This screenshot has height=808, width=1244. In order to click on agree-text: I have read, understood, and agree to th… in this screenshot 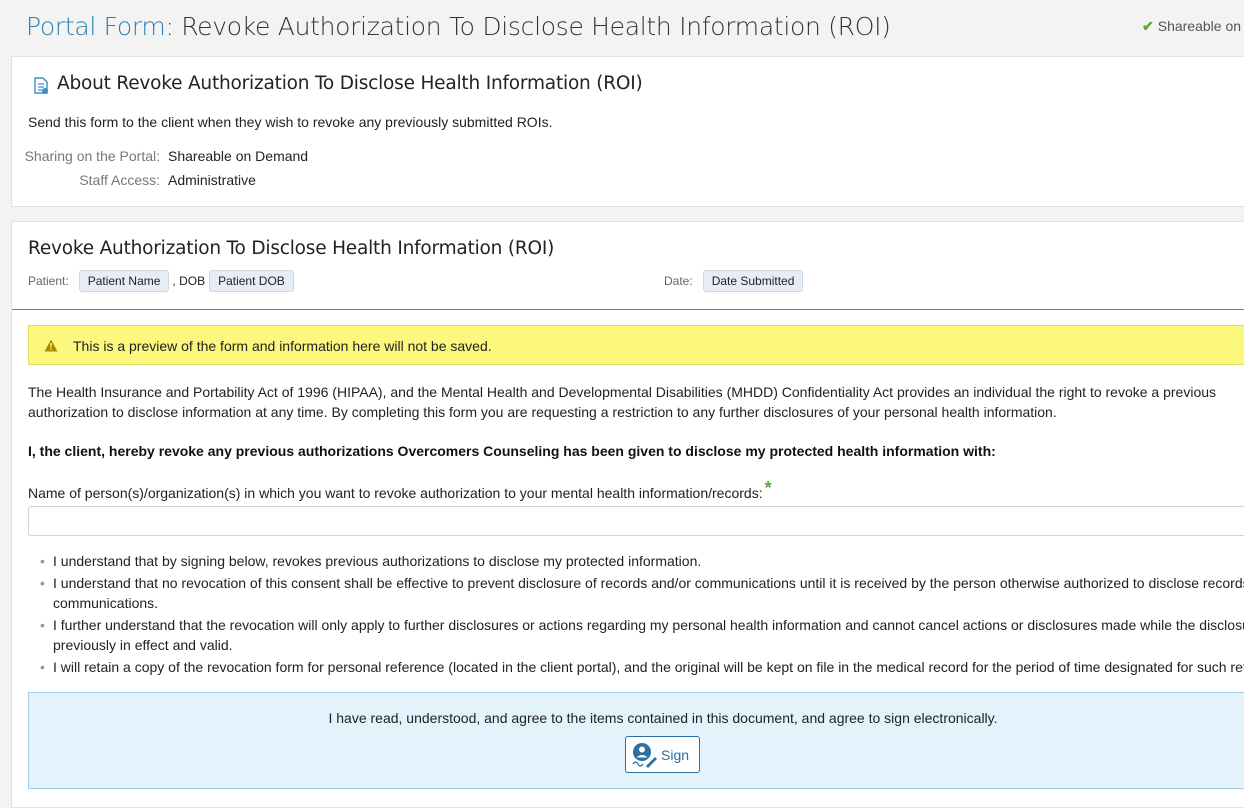, I will do `click(663, 718)`.